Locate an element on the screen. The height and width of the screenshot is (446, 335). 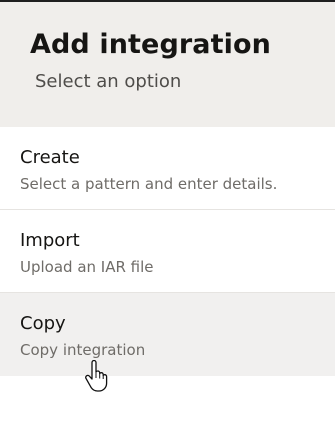
option-description: Select a pattern and enter details. is located at coordinates (149, 184).